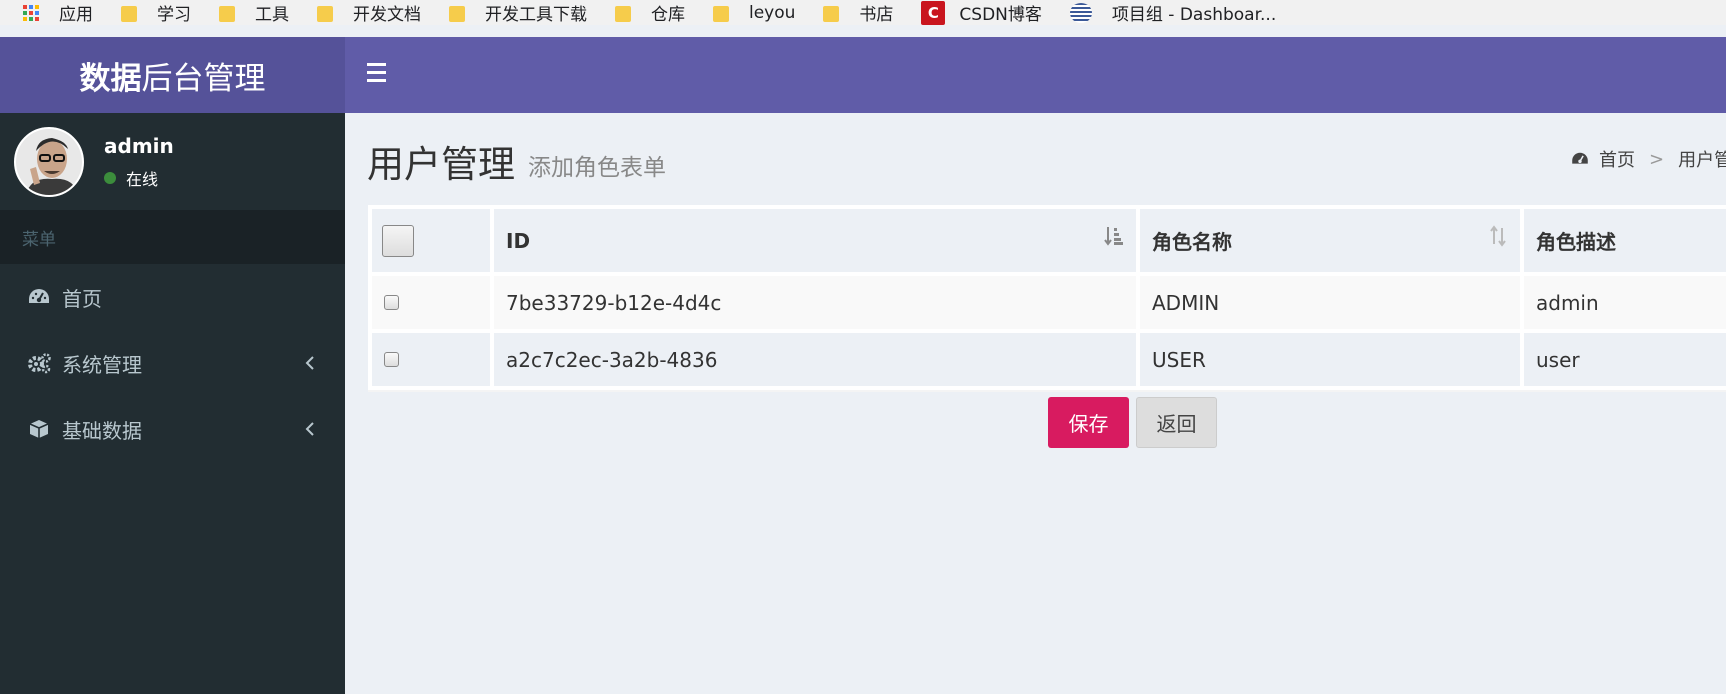 This screenshot has height=694, width=1726. Describe the element at coordinates (1330, 240) in the screenshot. I see `column-header-name: 角色名称` at that location.